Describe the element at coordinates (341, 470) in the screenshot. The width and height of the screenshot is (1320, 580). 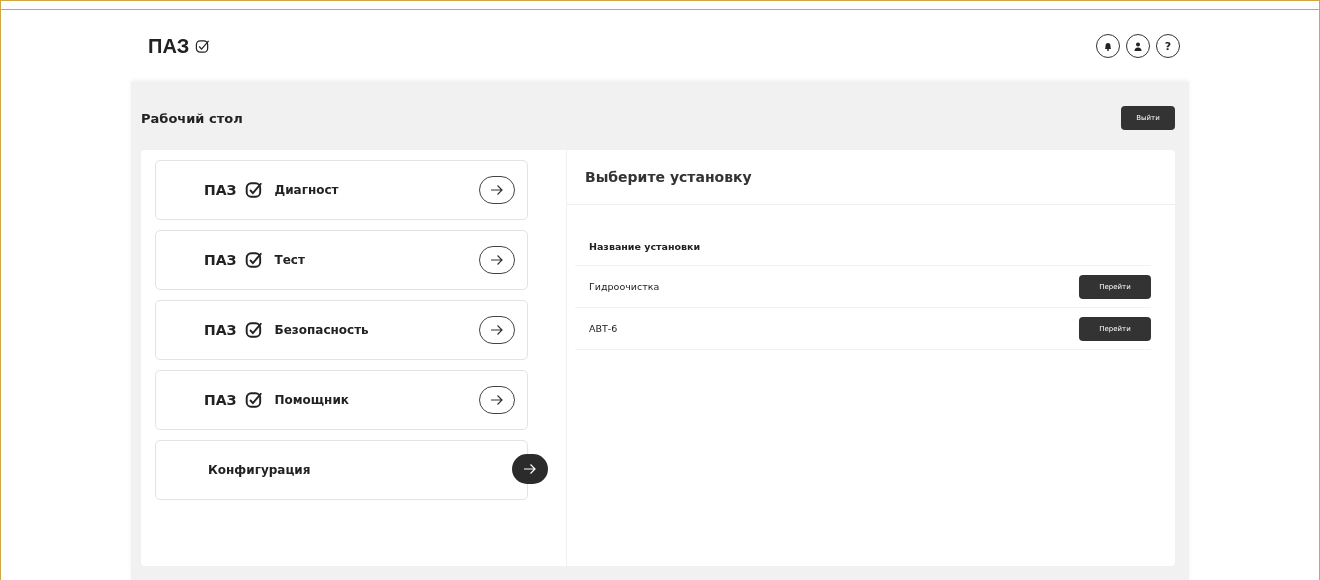
I see `module-card: Конфигурация` at that location.